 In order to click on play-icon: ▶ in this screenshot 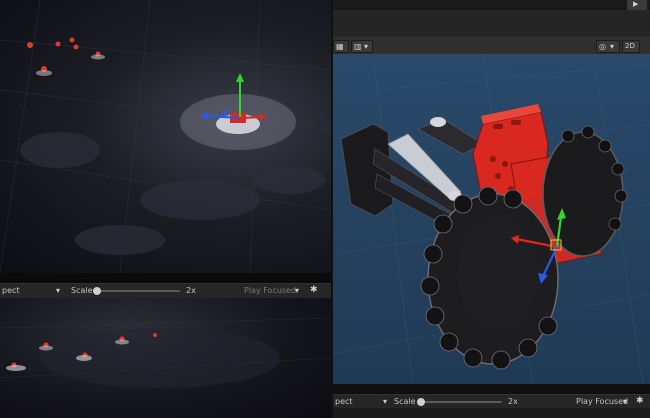, I will do `click(636, 4)`.